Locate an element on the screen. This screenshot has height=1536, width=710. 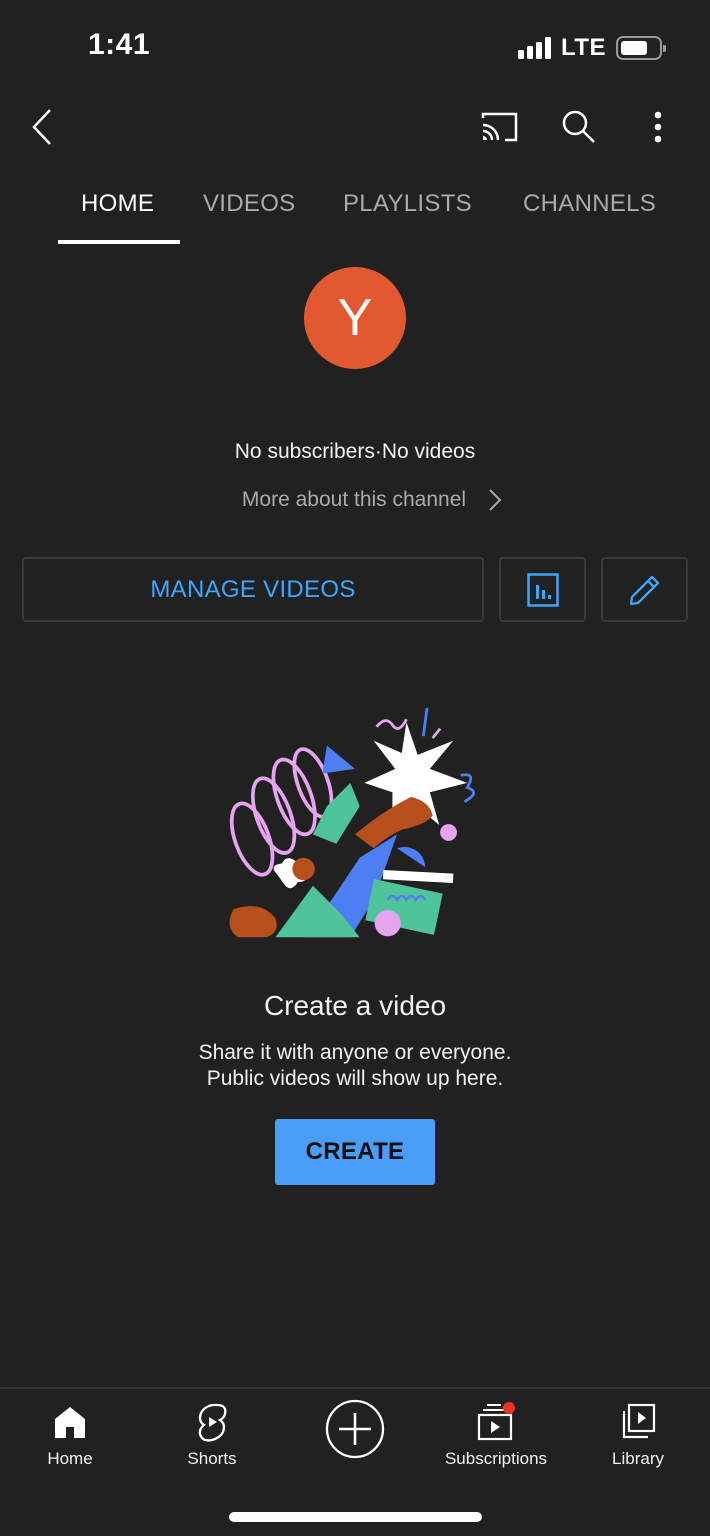
nav-library: Library is located at coordinates (638, 1435).